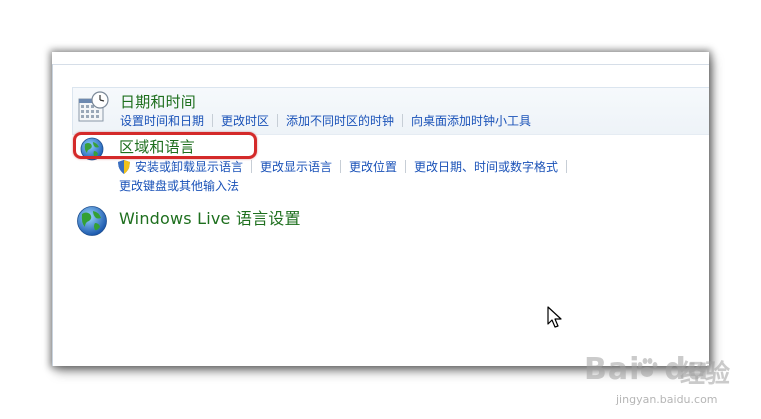 The height and width of the screenshot is (419, 761). What do you see at coordinates (347, 166) in the screenshot?
I see `region-language-links: 安装或卸载显示语言 更改显示语言 更改位置 更改日期、时间或数字格式` at bounding box center [347, 166].